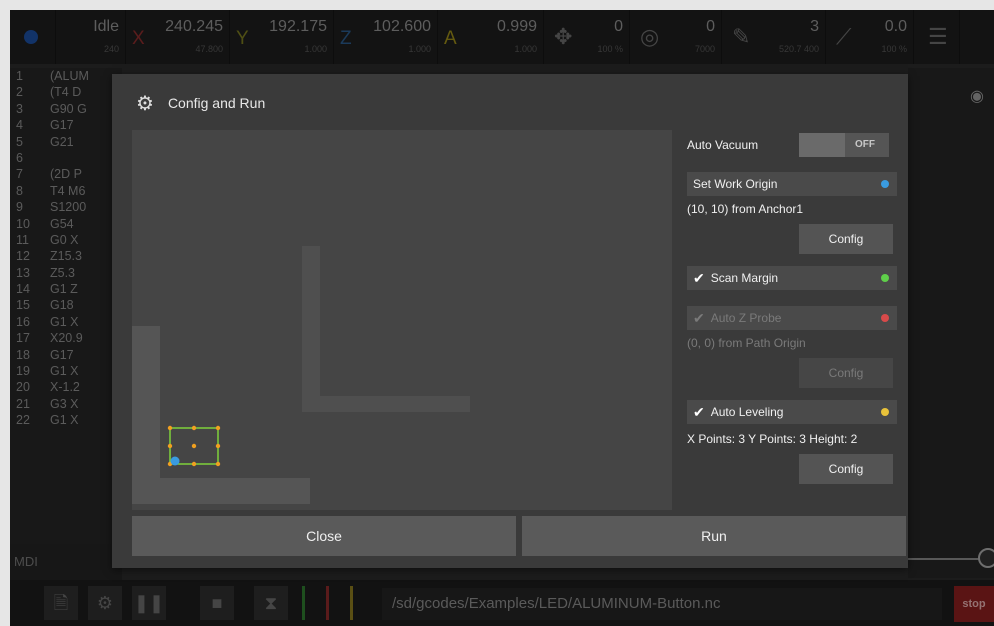 The image size is (994, 626). Describe the element at coordinates (846, 469) in the screenshot. I see `leveling-config-button: Config` at that location.